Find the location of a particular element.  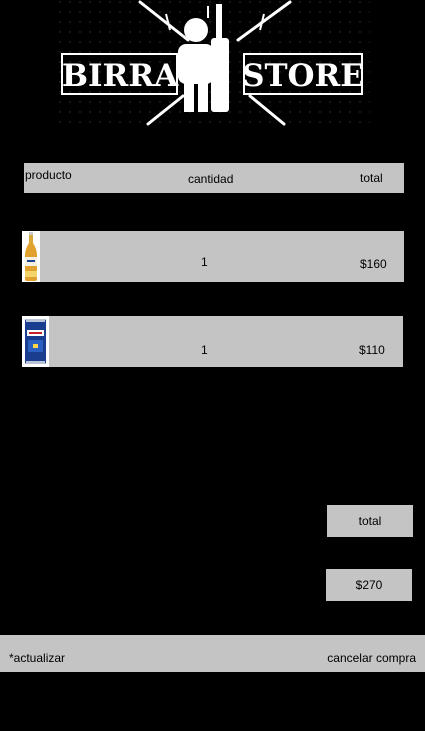

column-quantity: cantidad is located at coordinates (211, 179).